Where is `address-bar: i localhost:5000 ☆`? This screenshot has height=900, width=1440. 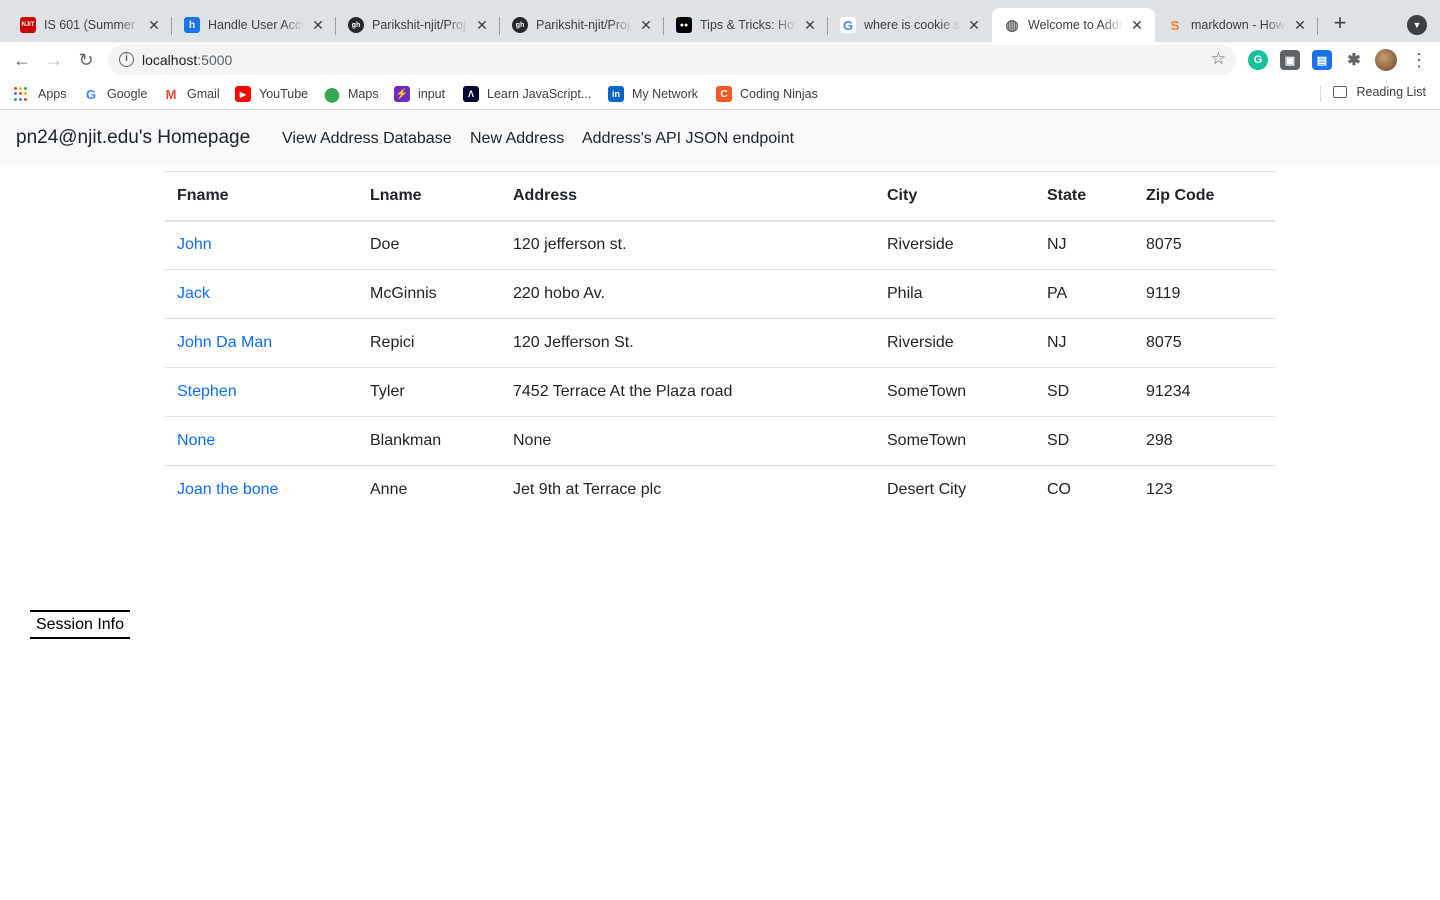
address-bar: i localhost:5000 ☆ is located at coordinates (672, 60).